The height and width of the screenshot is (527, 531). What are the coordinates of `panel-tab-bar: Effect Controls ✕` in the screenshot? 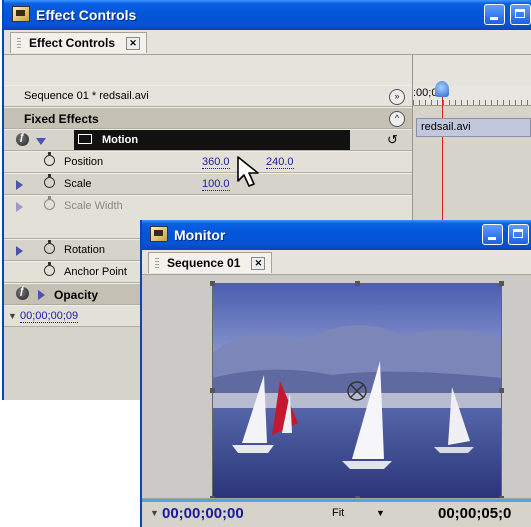 It's located at (267, 42).